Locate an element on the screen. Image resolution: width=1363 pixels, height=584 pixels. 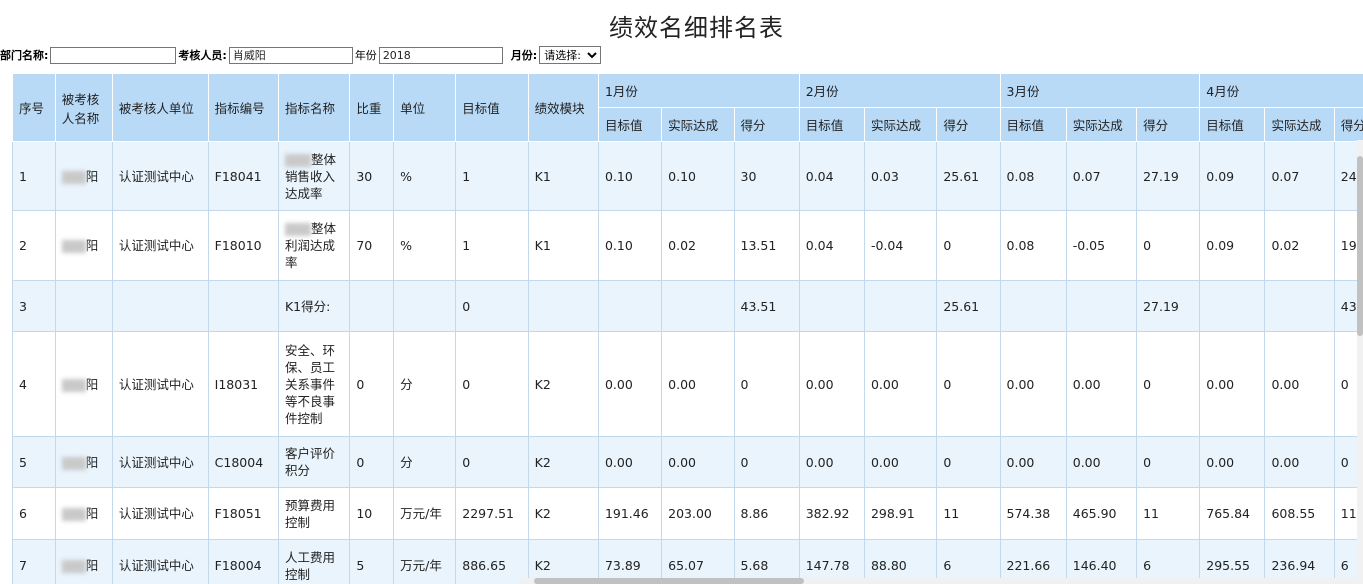
header-module: 绩效模块 is located at coordinates (563, 107).